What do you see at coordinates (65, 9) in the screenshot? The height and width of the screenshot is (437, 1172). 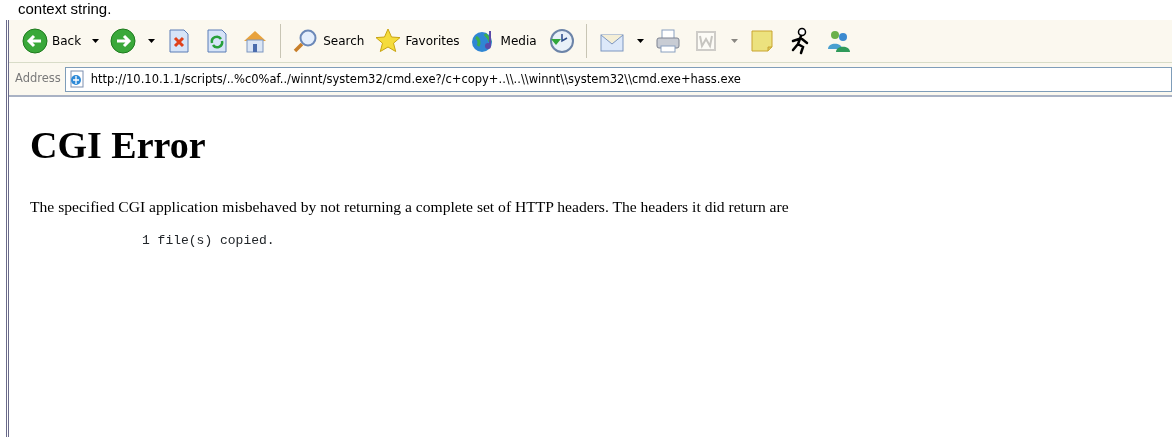 I see `caption-text: context string.` at bounding box center [65, 9].